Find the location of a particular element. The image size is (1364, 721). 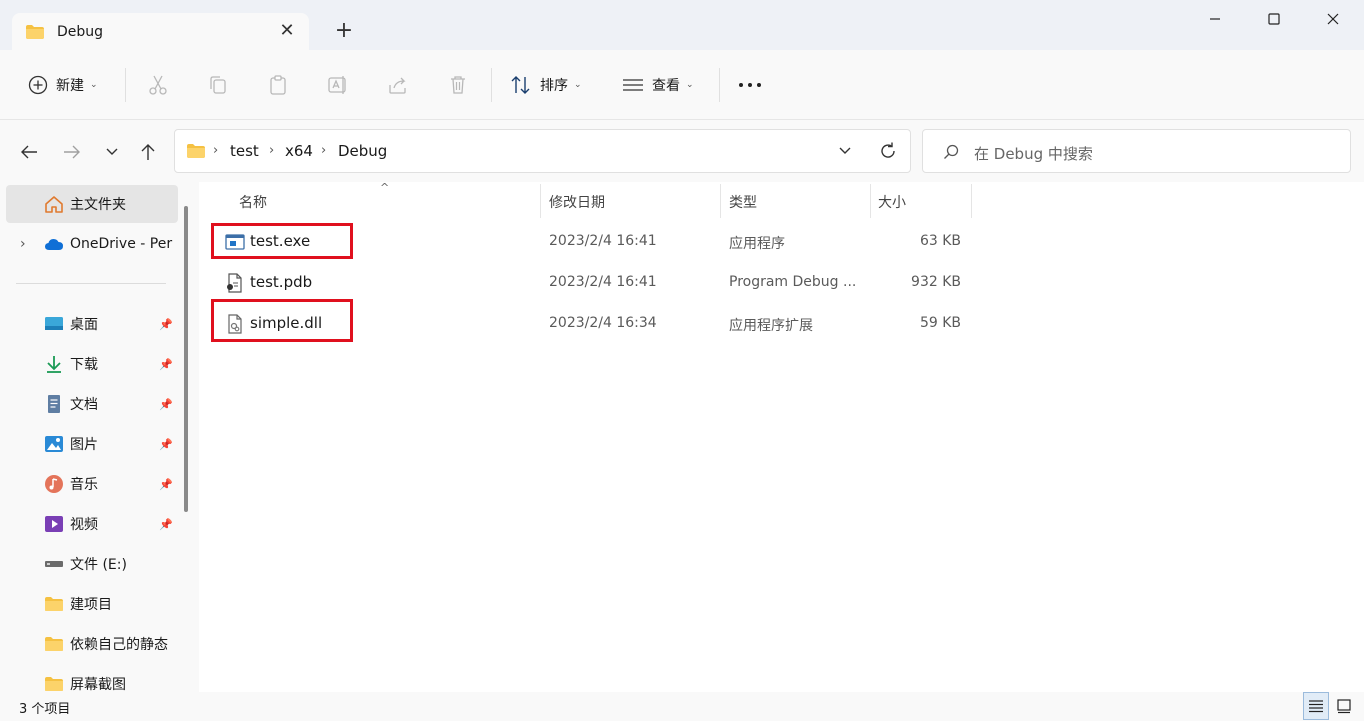

copy-icon is located at coordinates (218, 85).